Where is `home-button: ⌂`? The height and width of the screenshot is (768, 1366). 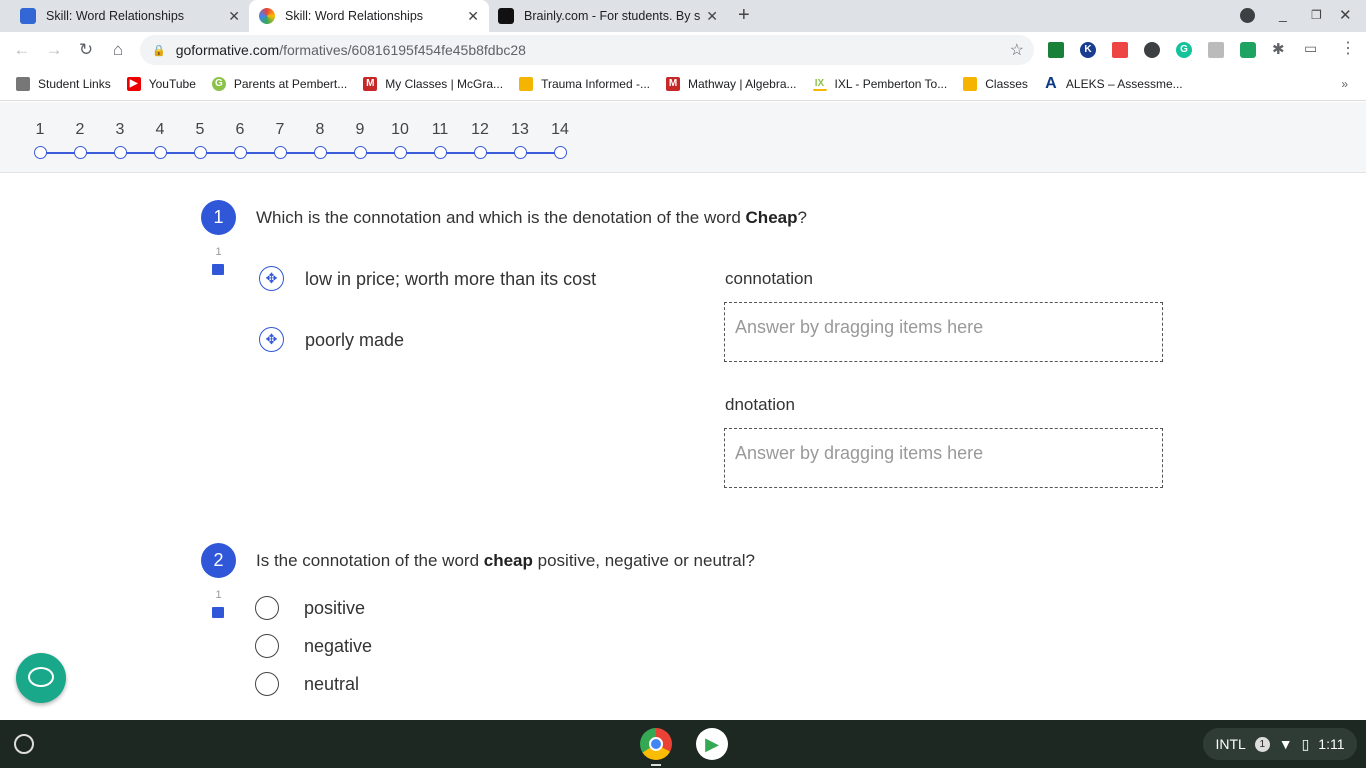
home-button: ⌂ is located at coordinates (118, 50).